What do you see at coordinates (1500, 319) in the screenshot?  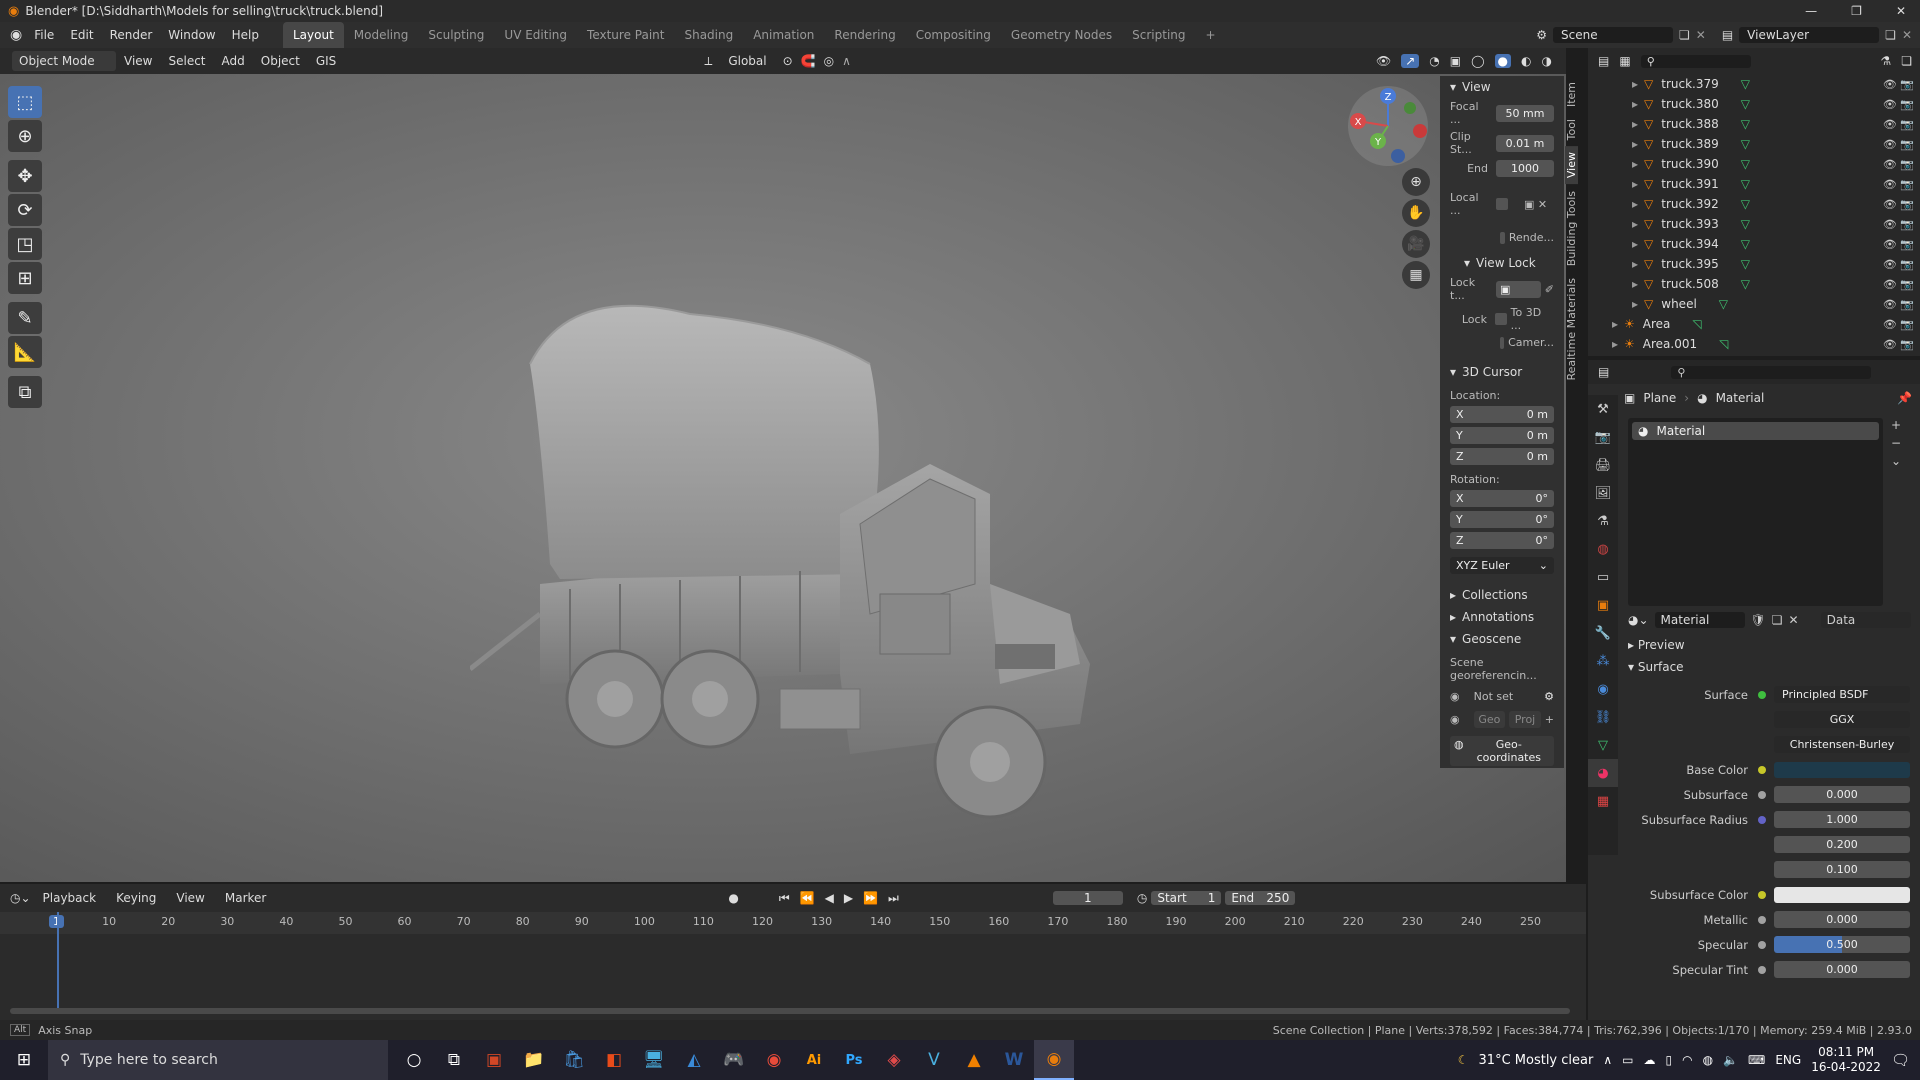 I see `lock-to-3d-cursor-checkbox` at bounding box center [1500, 319].